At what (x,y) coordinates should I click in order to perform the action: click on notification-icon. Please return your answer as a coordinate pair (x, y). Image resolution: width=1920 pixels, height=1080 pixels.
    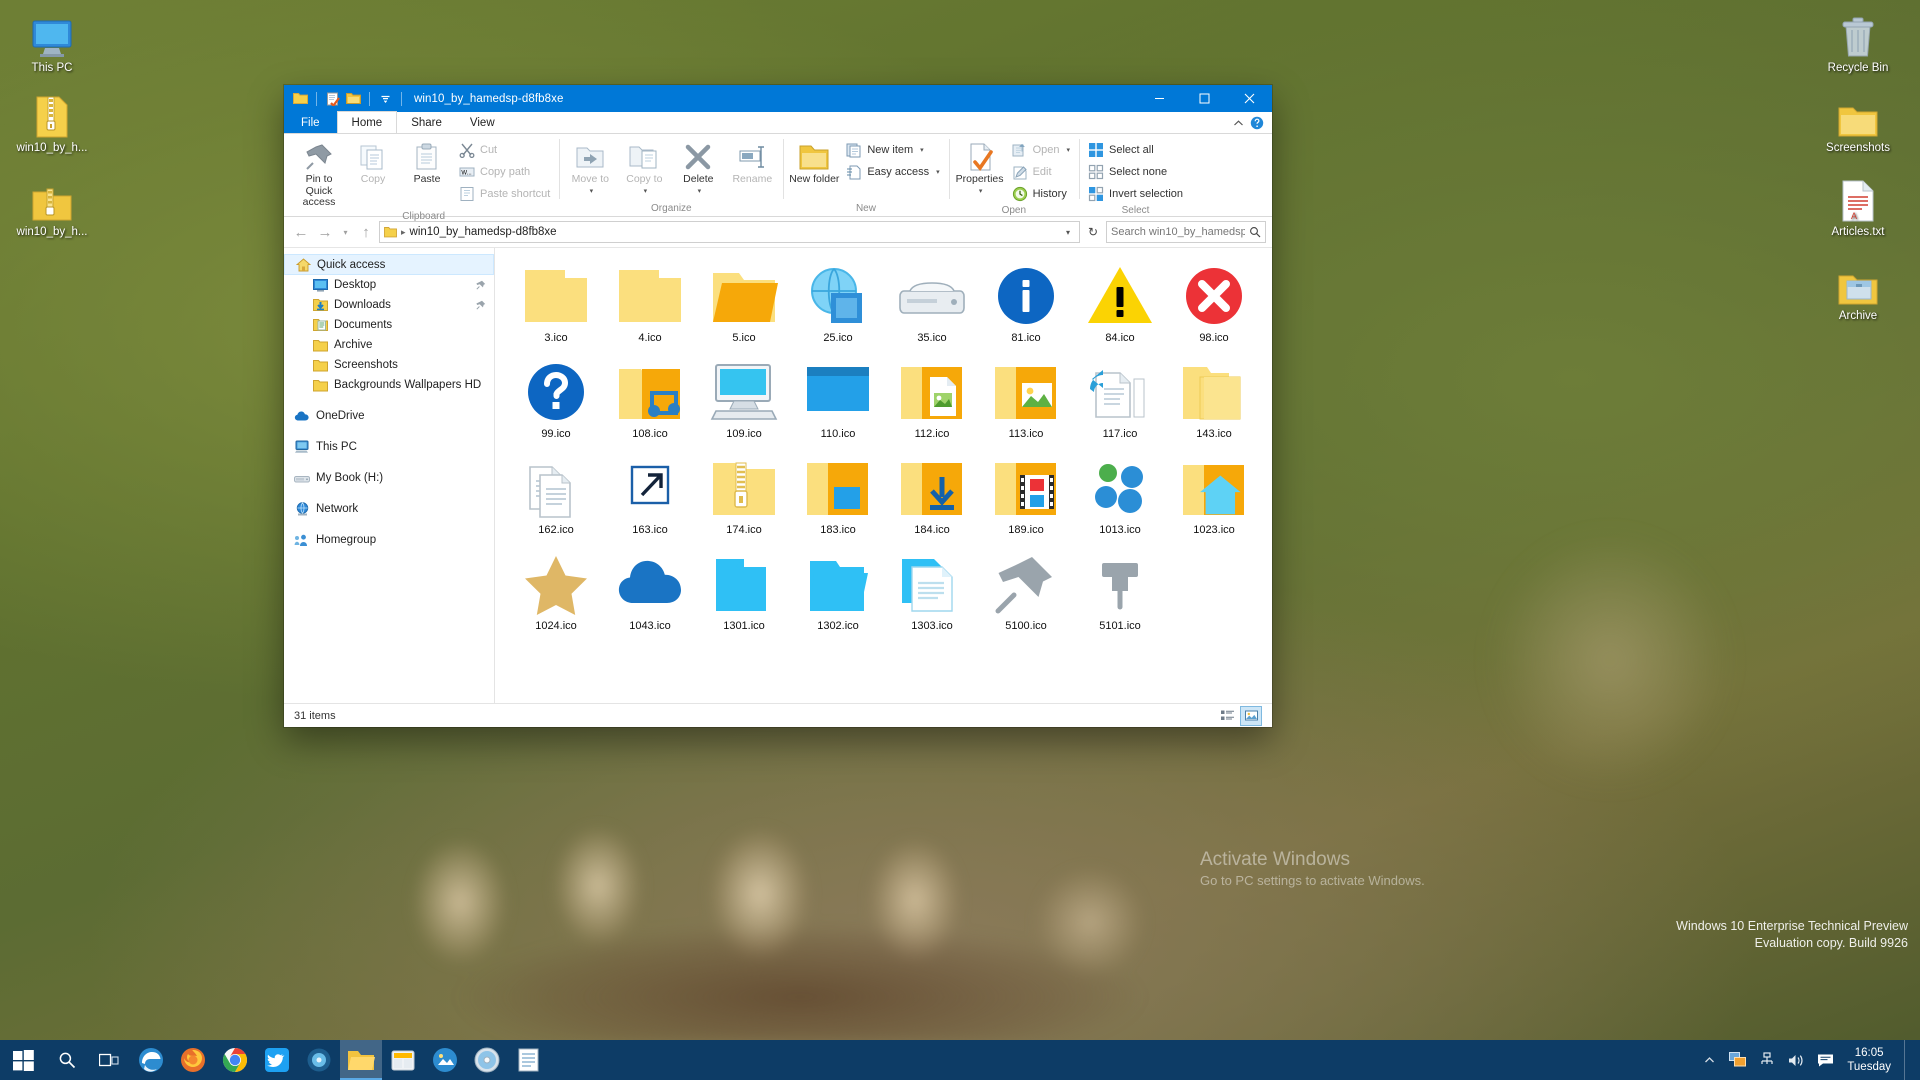
    Looking at the image, I should click on (1825, 1060).